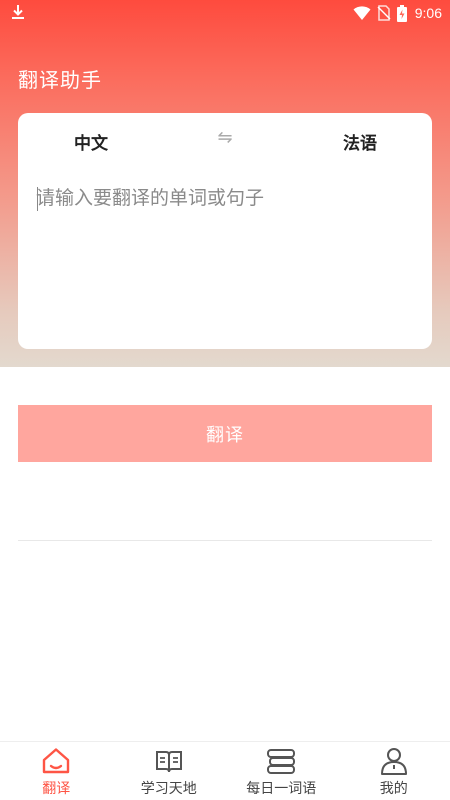  I want to click on nav-item-mine: 我的, so click(394, 771).